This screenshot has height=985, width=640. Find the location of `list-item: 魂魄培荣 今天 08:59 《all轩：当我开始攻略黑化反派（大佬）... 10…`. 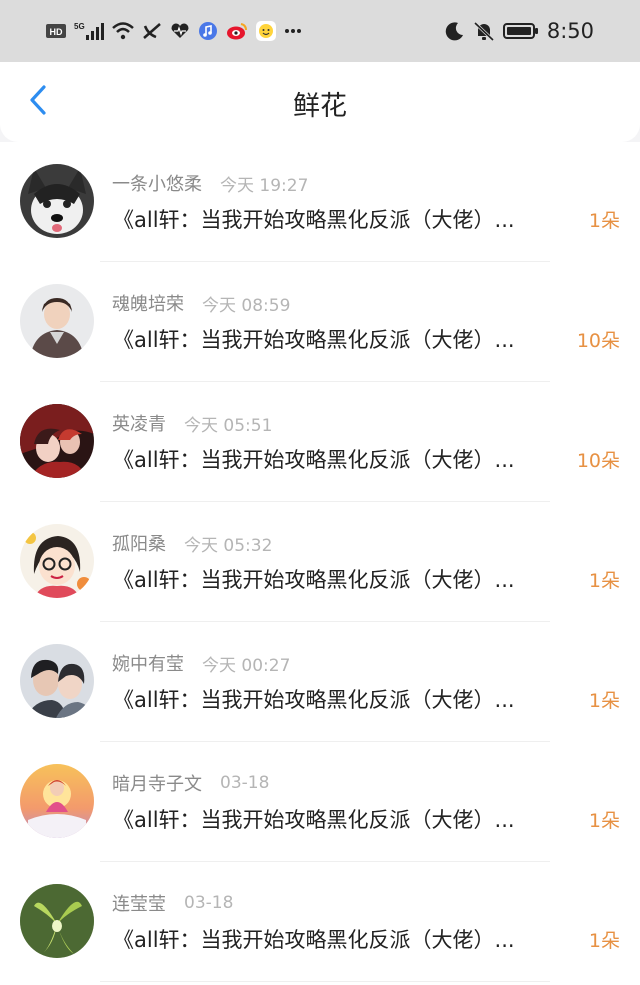

list-item: 魂魄培荣 今天 08:59 《all轩：当我开始攻略黑化反派（大佬）... 10… is located at coordinates (320, 322).